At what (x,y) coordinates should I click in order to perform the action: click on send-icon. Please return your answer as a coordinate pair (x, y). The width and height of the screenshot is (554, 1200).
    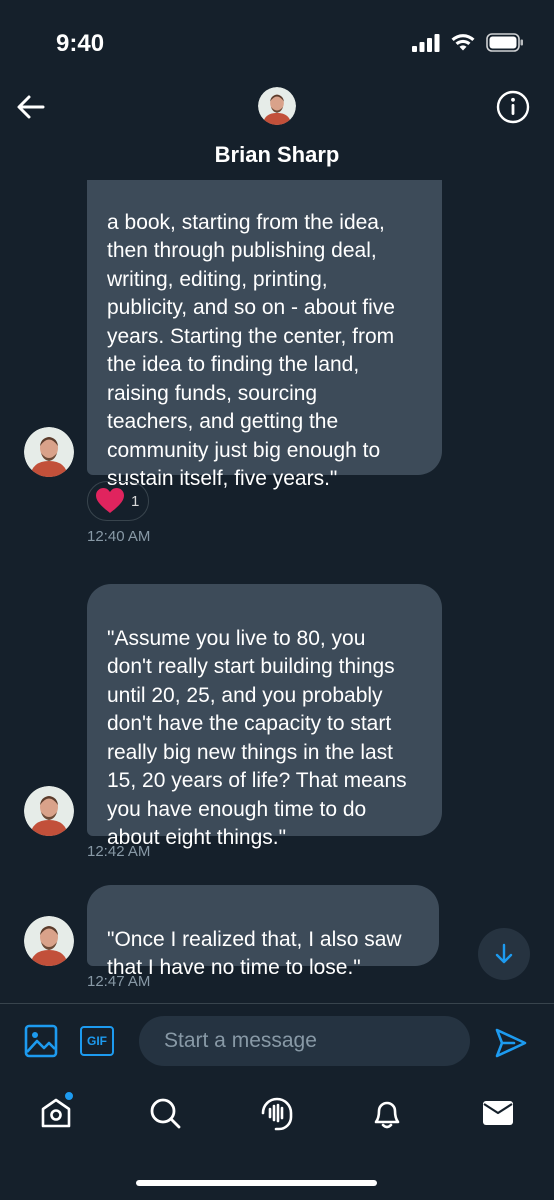
    Looking at the image, I should click on (511, 1043).